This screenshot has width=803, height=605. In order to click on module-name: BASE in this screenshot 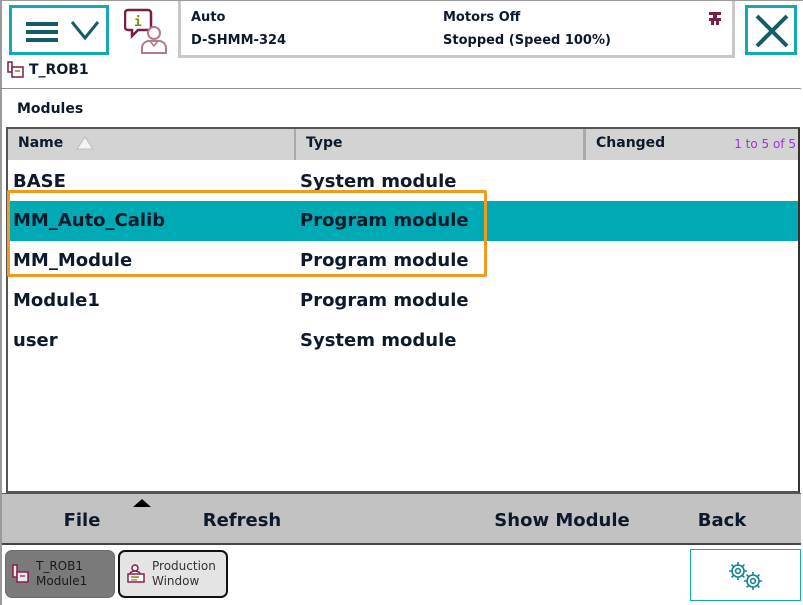, I will do `click(39, 181)`.